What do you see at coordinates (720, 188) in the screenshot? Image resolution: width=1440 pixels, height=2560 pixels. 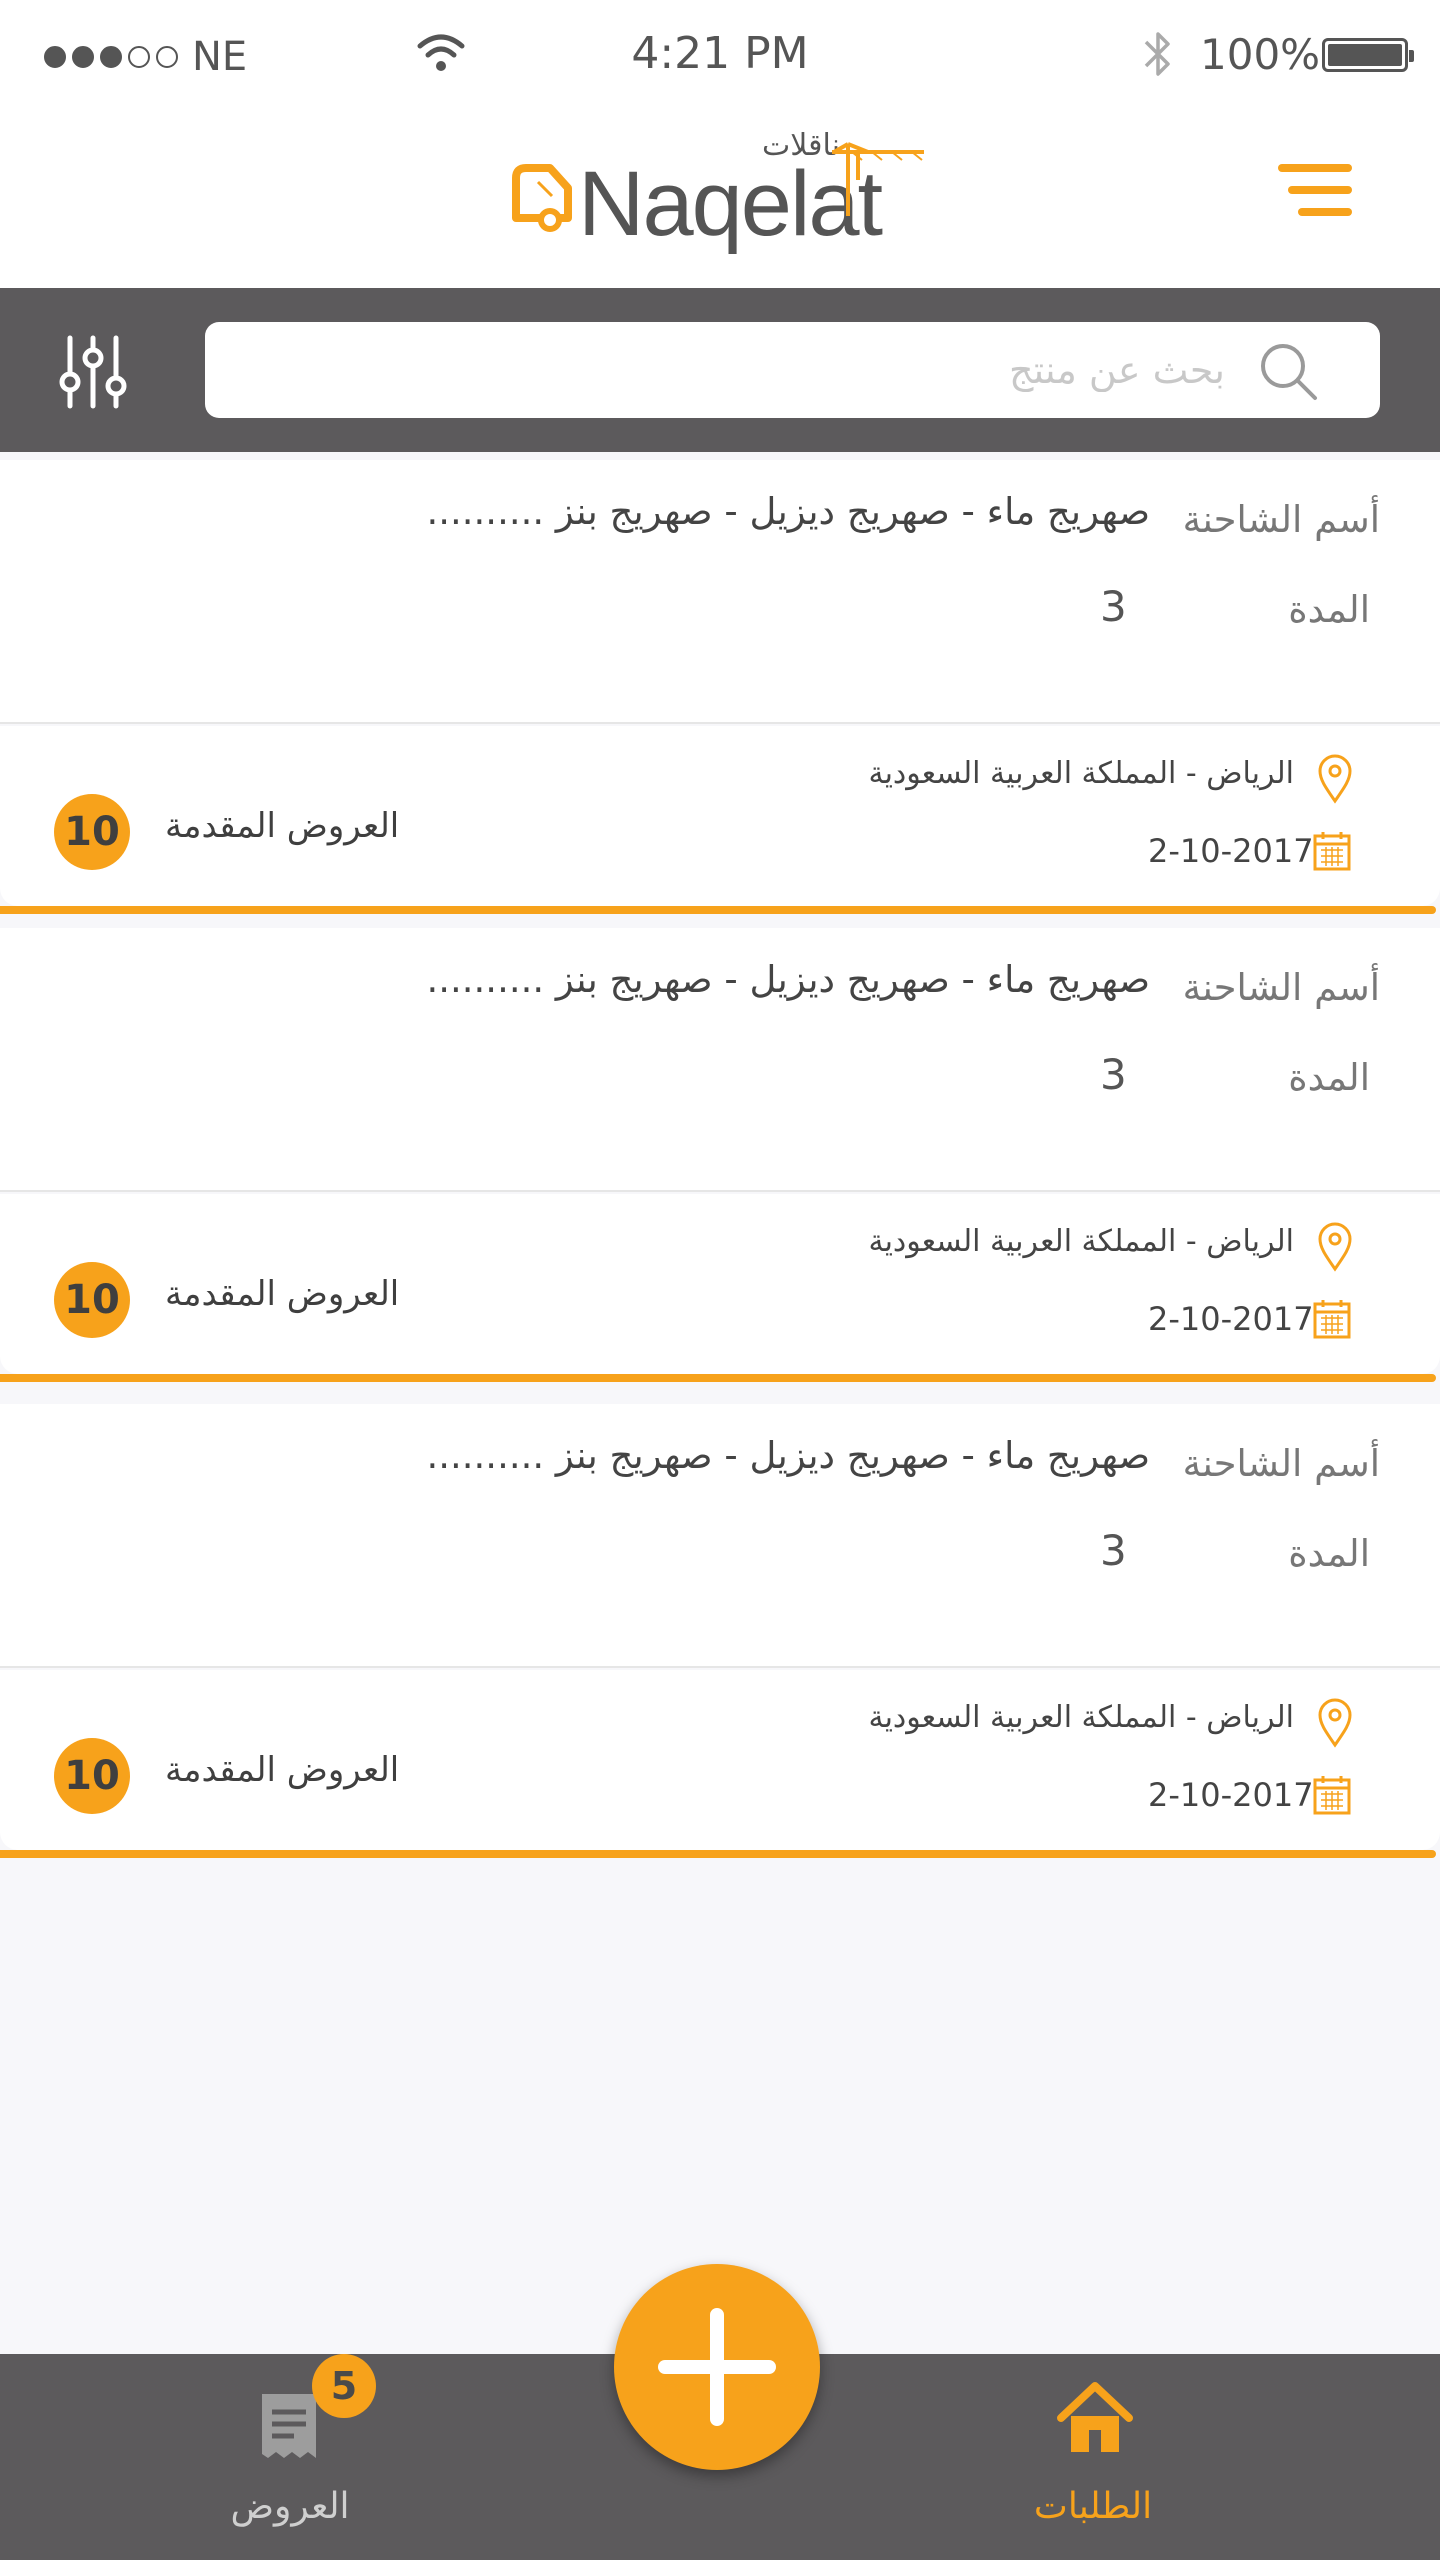 I see `app-logo: Naqelat ناقلات` at bounding box center [720, 188].